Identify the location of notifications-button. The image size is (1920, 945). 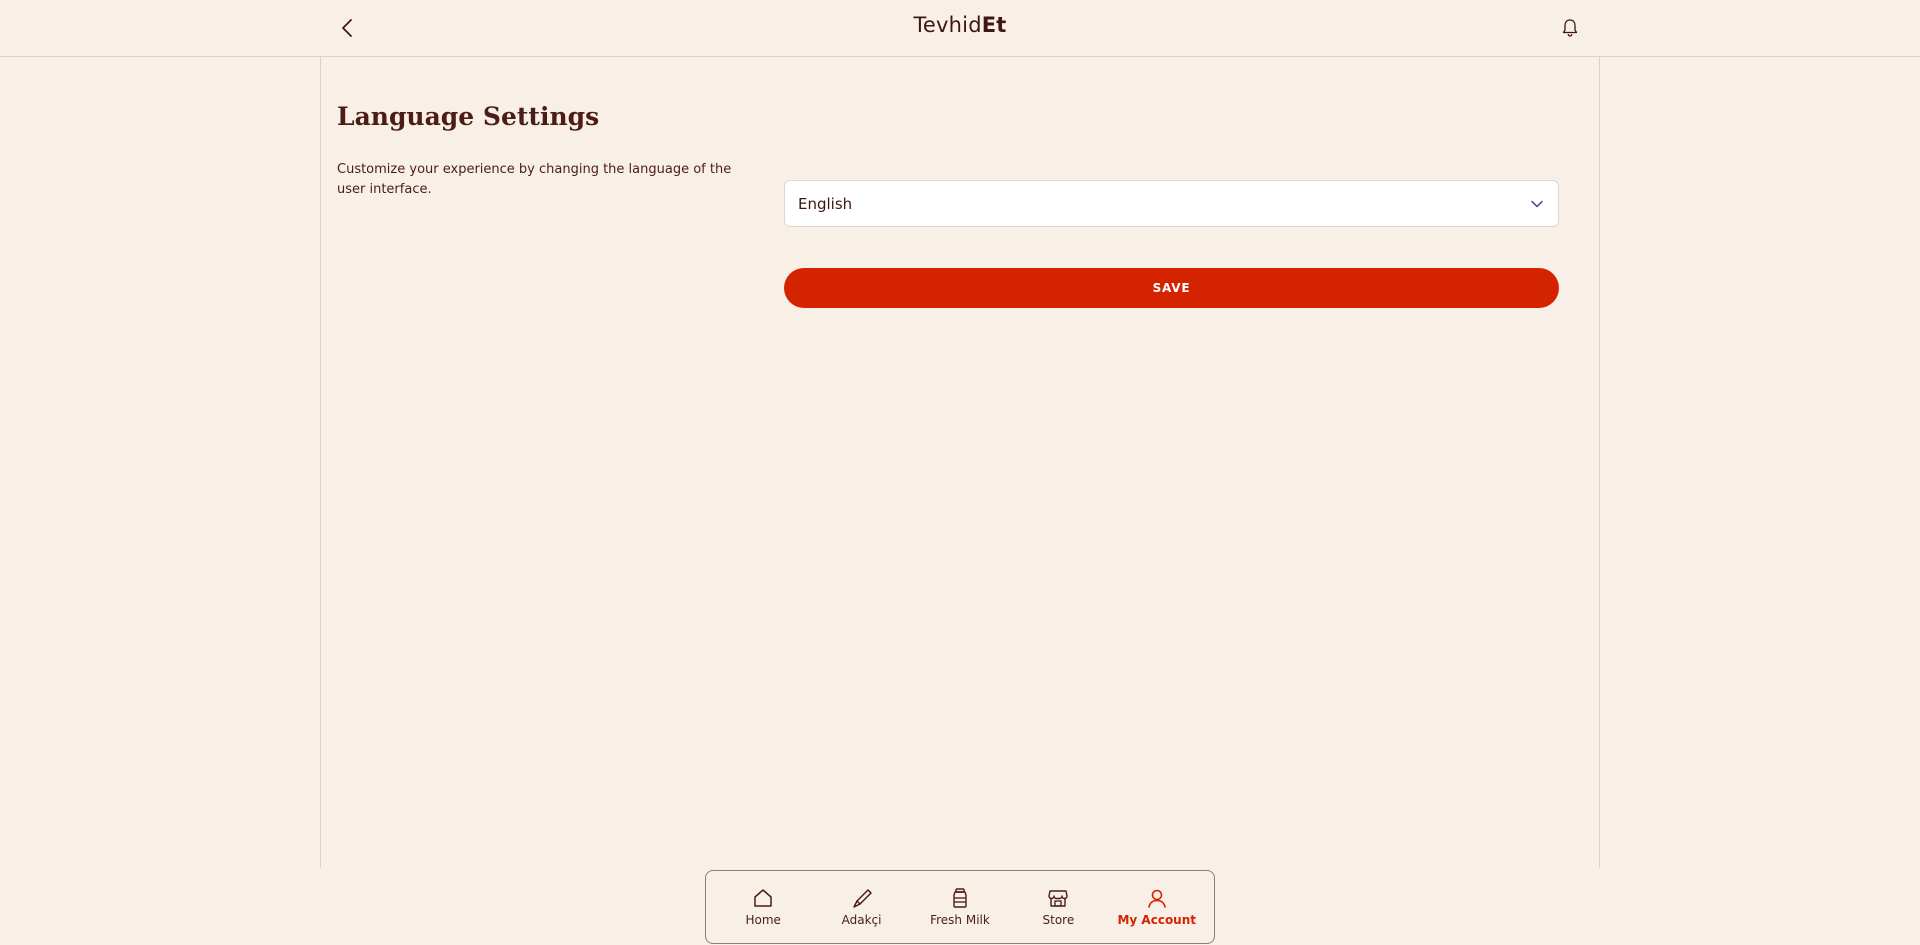
(1570, 28).